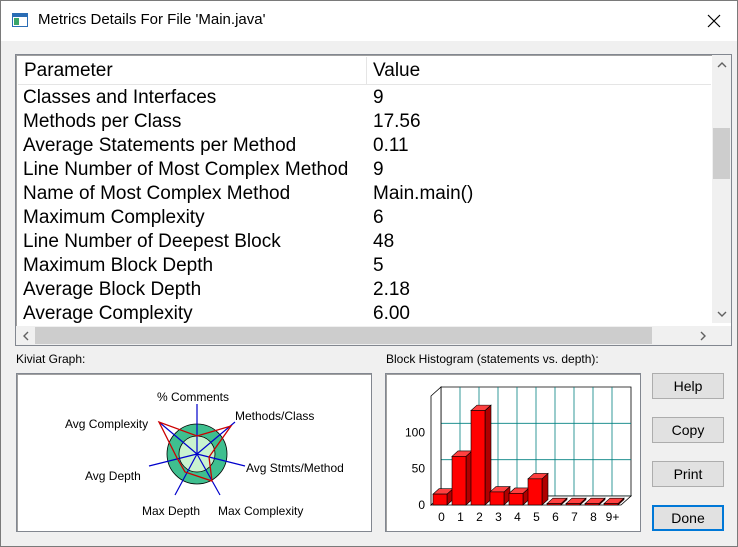 Image resolution: width=738 pixels, height=547 pixels. Describe the element at coordinates (20, 20) in the screenshot. I see `app-icon` at that location.